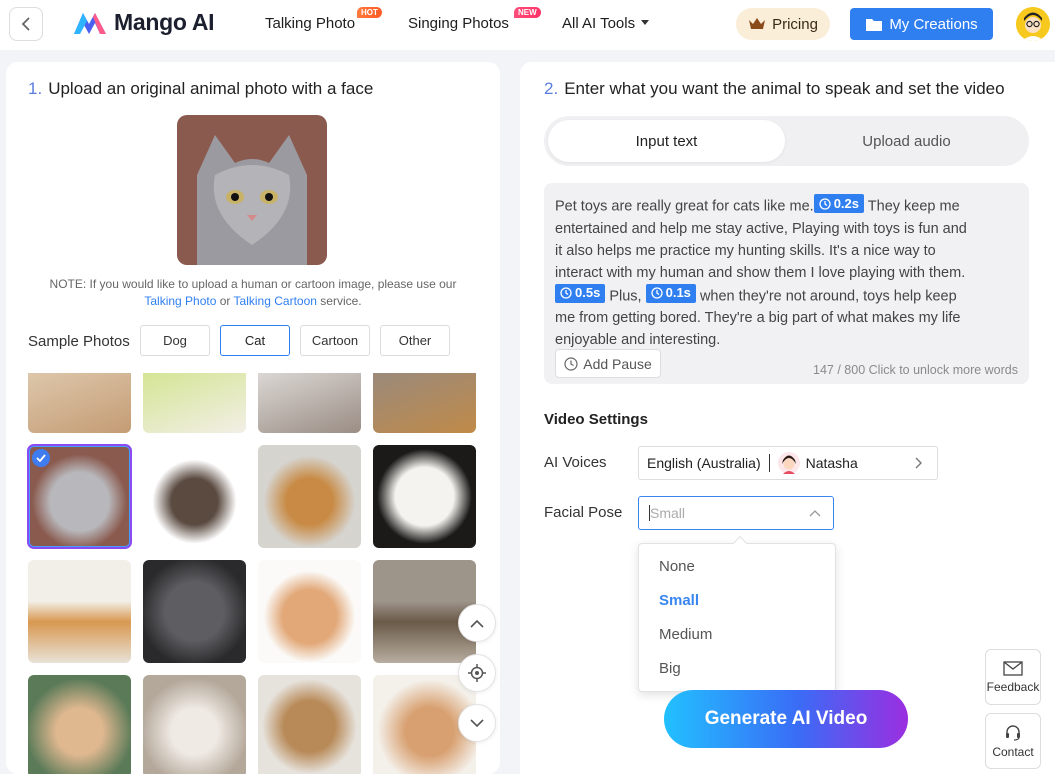 The height and width of the screenshot is (774, 1055). What do you see at coordinates (527, 12) in the screenshot?
I see `new-badge: NEW` at bounding box center [527, 12].